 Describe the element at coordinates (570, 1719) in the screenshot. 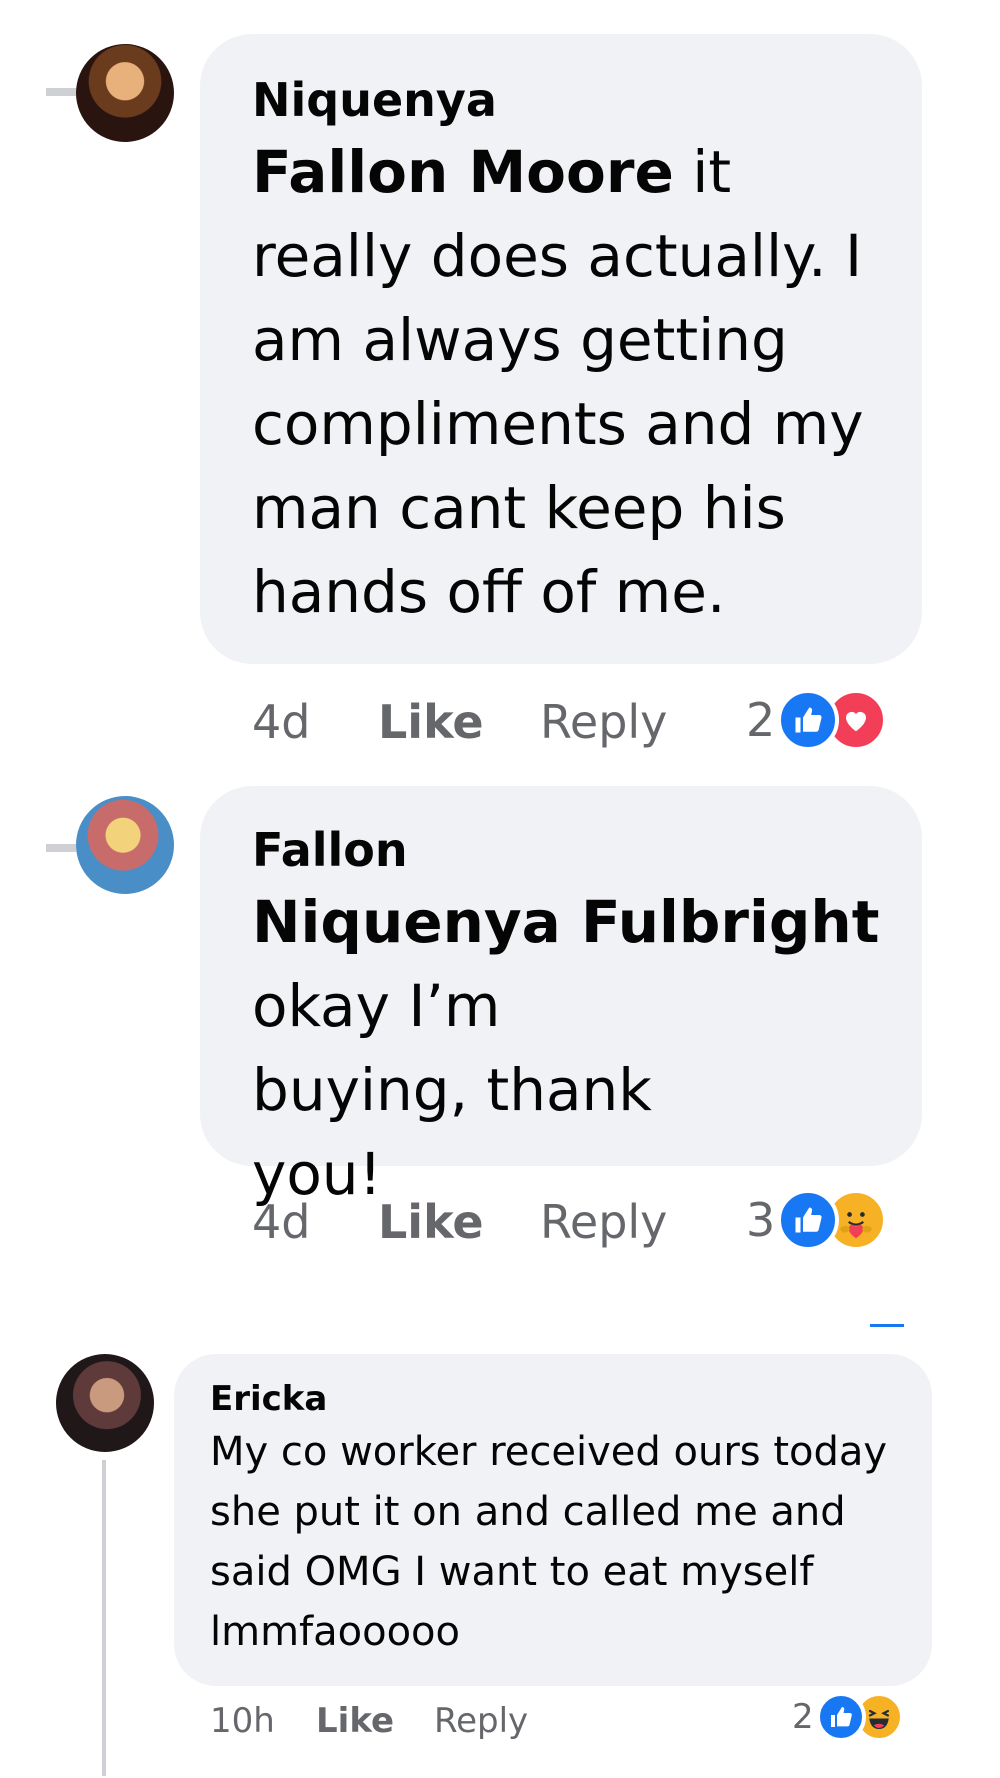

I see `comment-actions: 10h Like Reply 2` at that location.